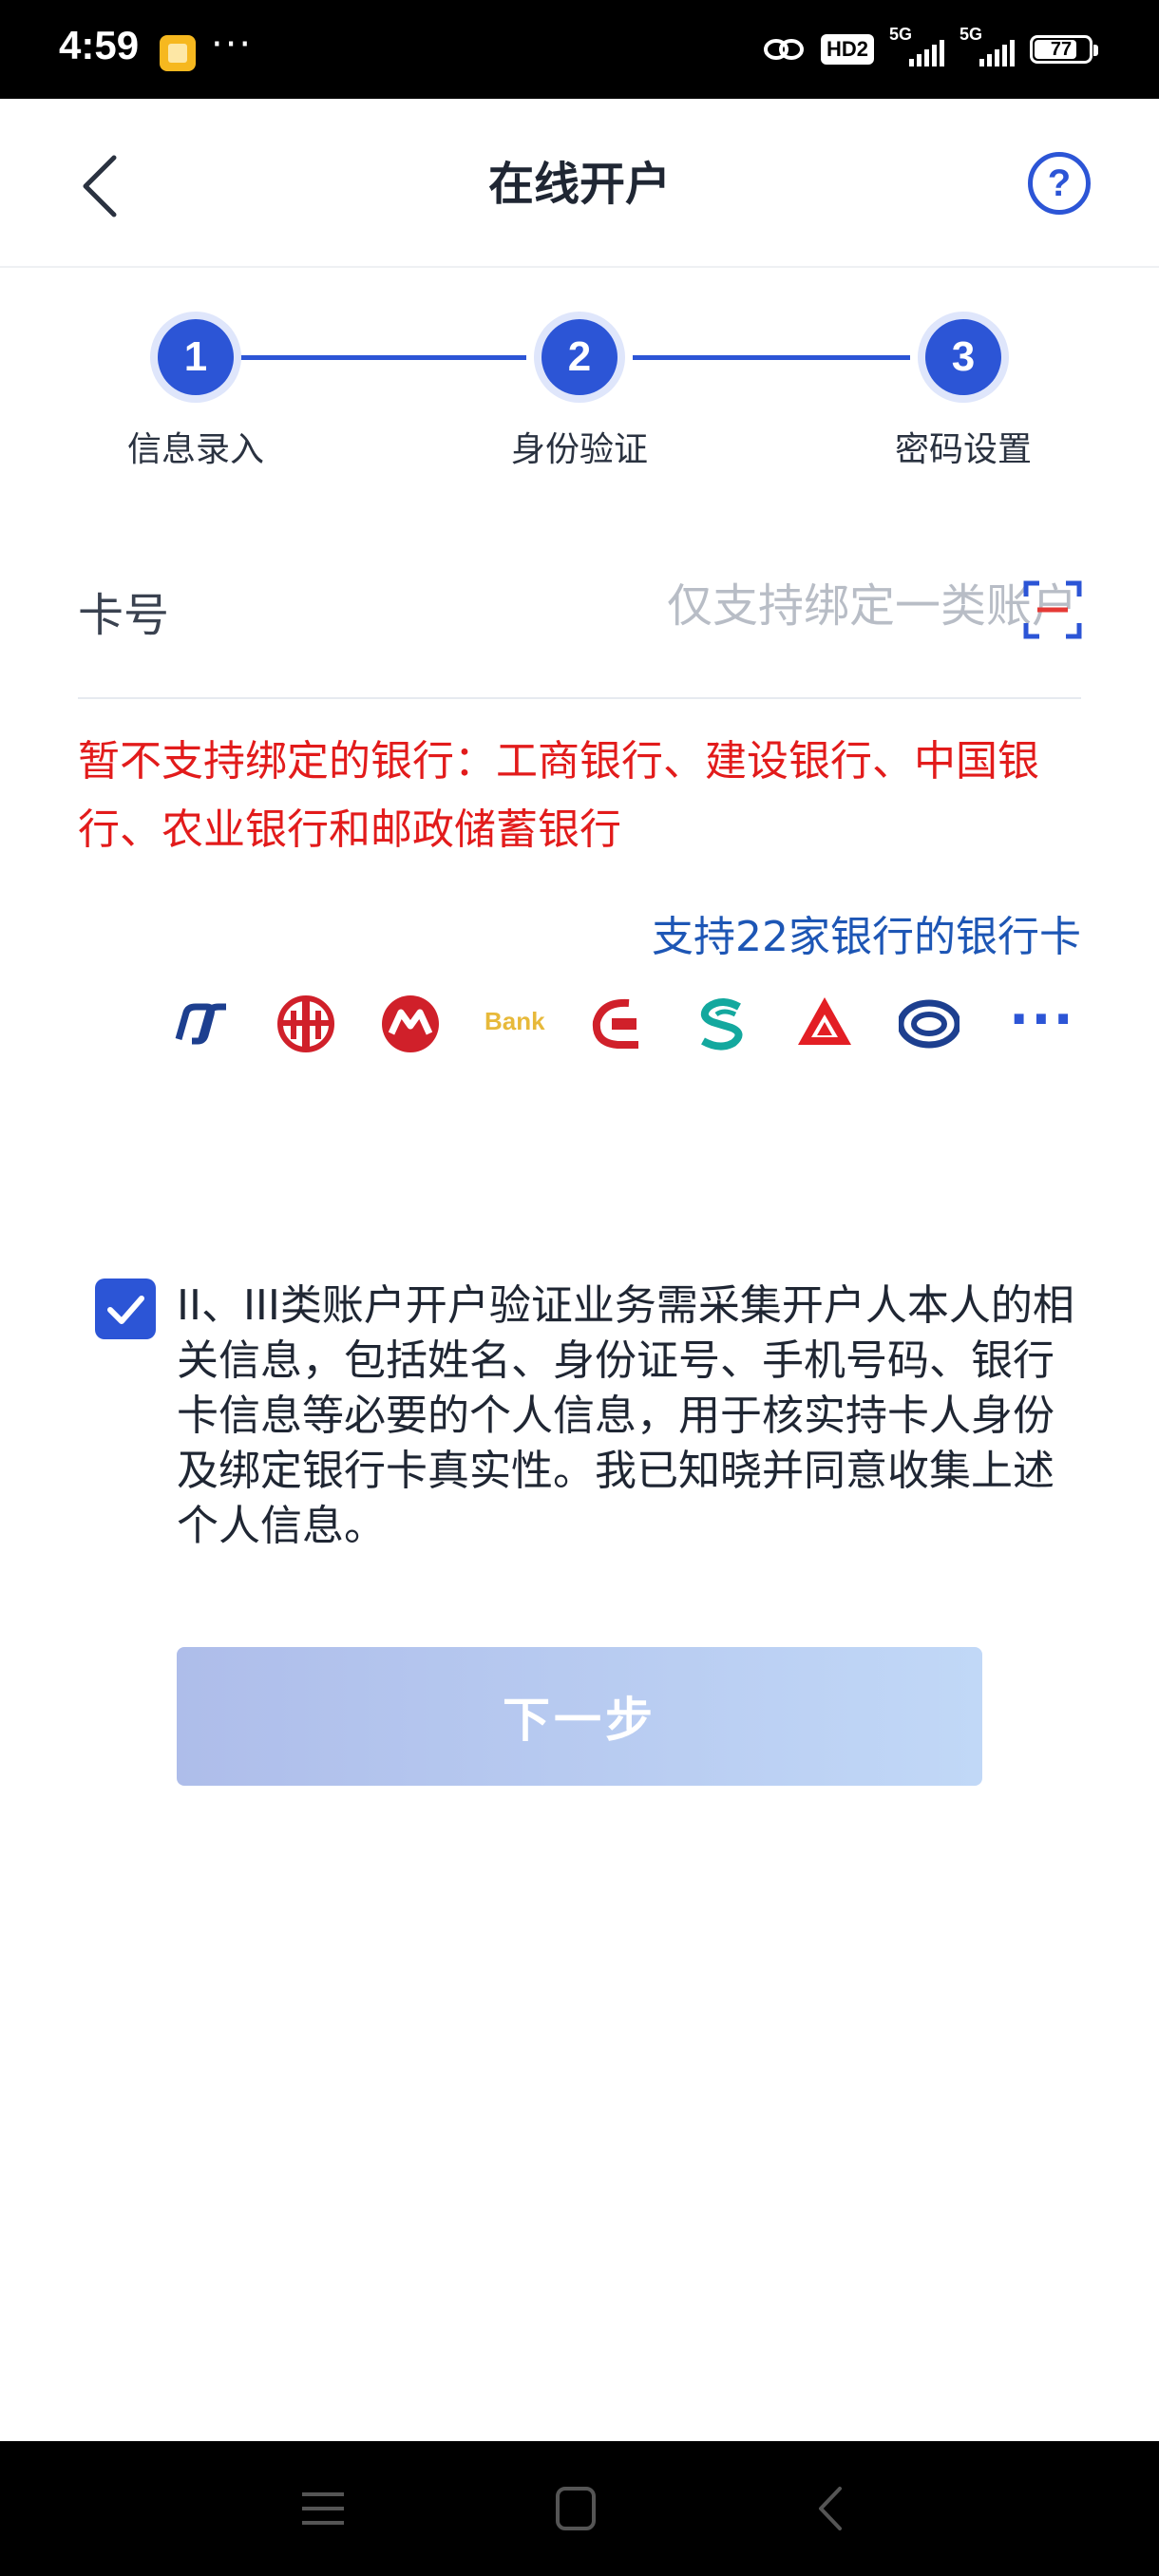 Image resolution: width=1159 pixels, height=2576 pixels. I want to click on notification-app-icon, so click(178, 53).